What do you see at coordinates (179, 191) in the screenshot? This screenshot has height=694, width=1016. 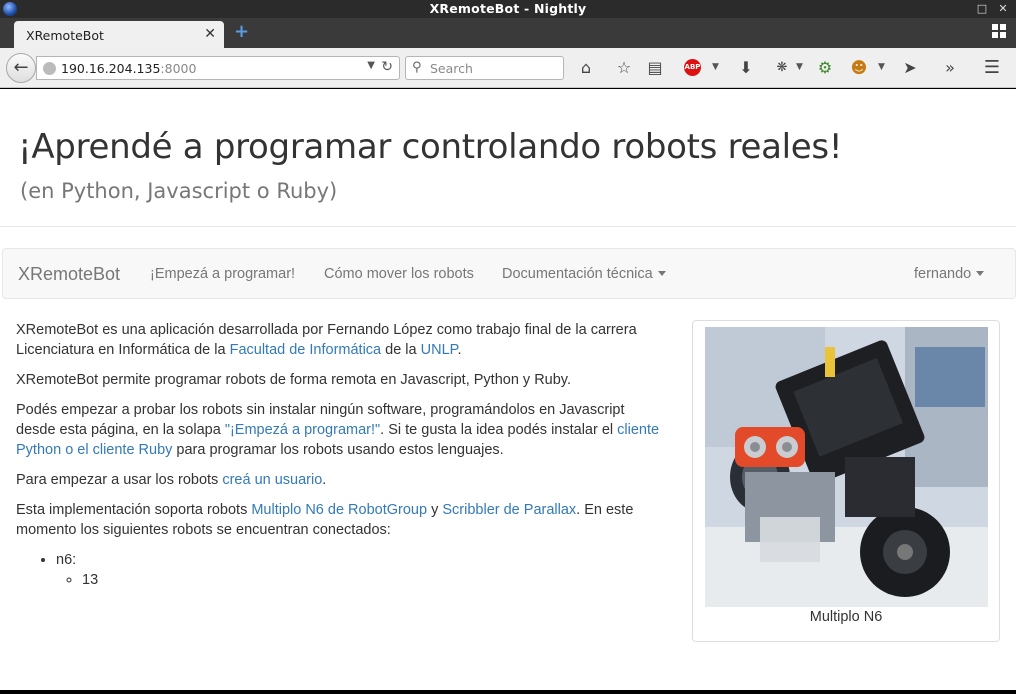 I see `page-subtitle: (en Python, Javascript o Ruby)` at bounding box center [179, 191].